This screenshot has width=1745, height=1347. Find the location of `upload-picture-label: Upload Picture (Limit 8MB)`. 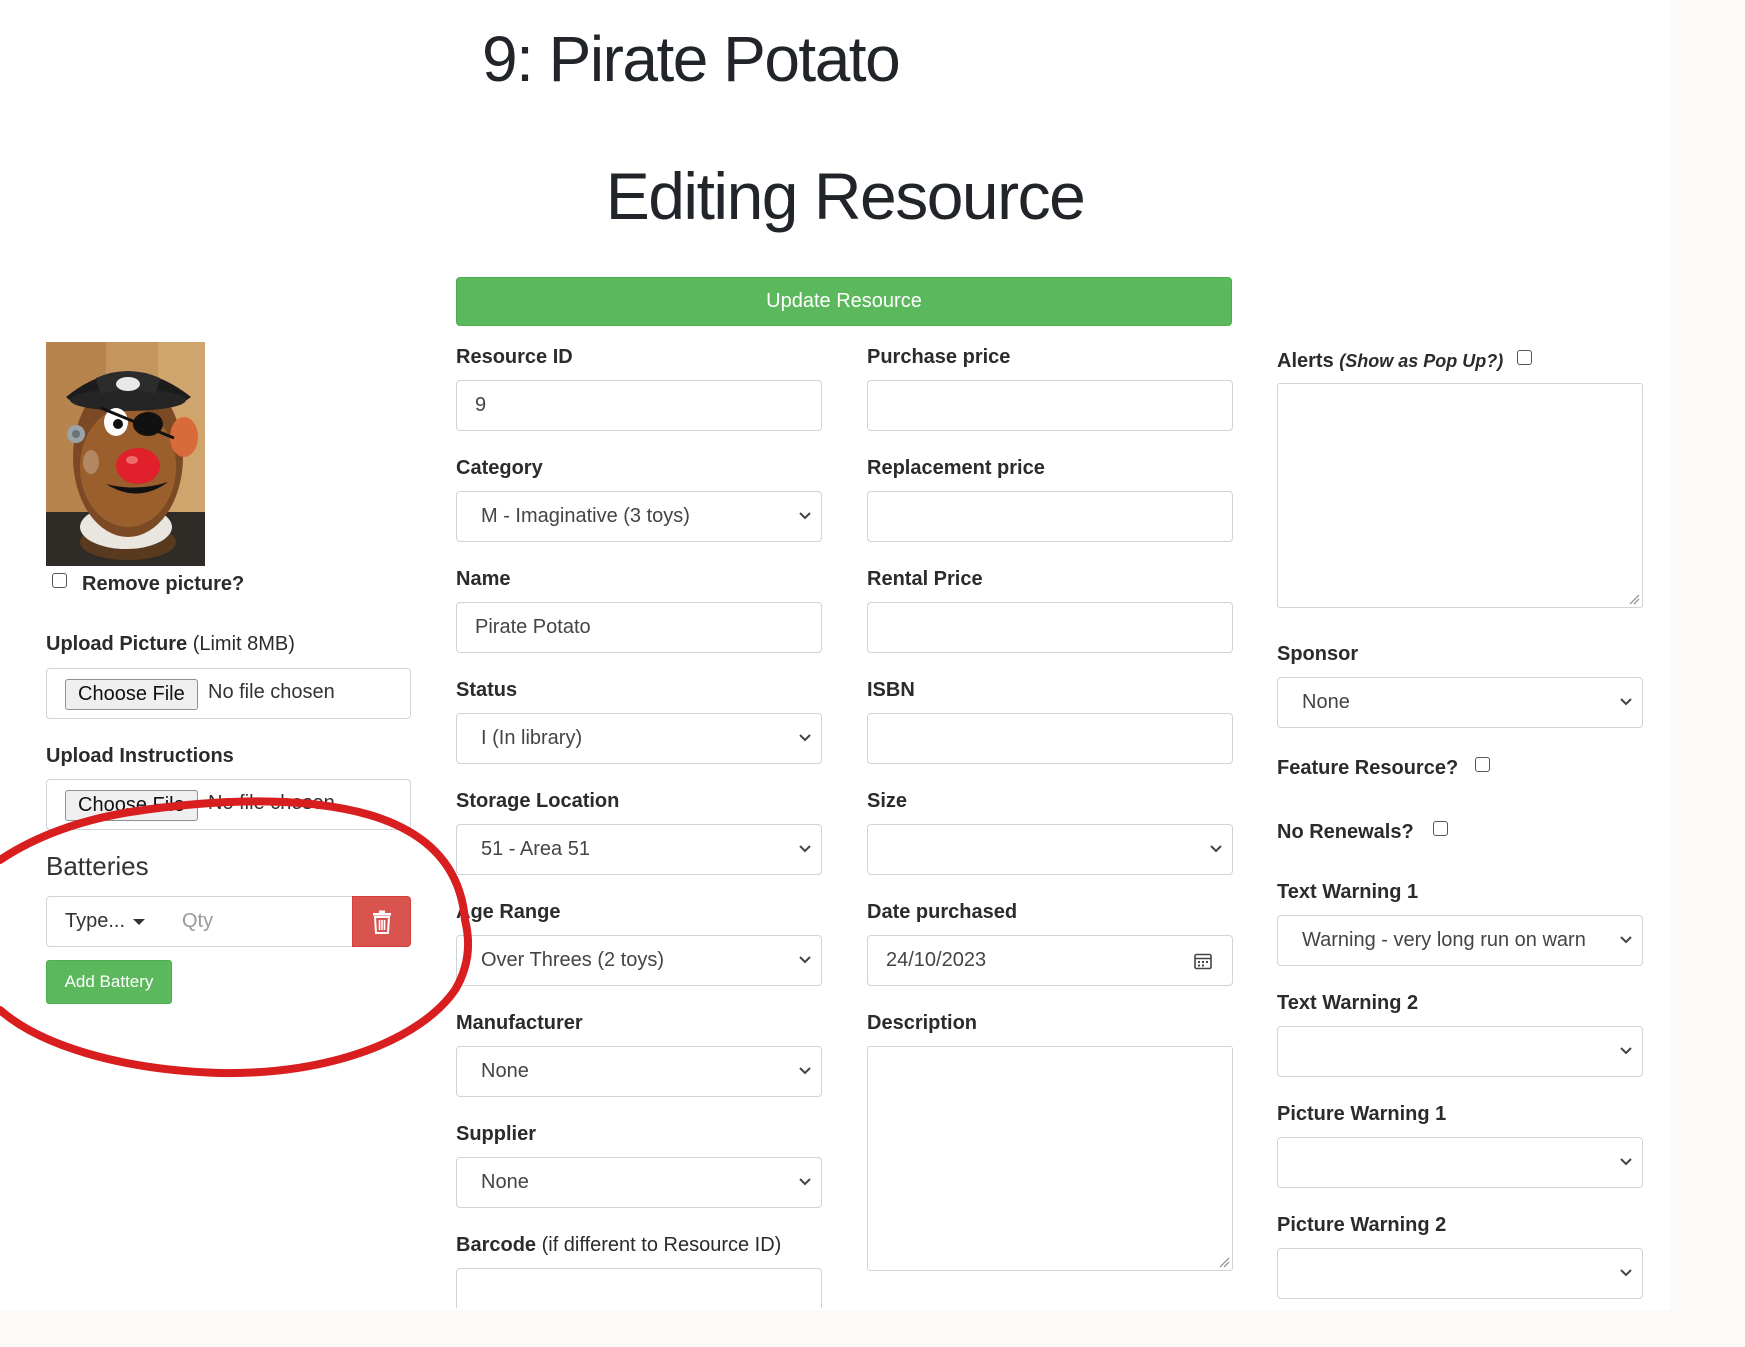

upload-picture-label: Upload Picture (Limit 8MB) is located at coordinates (170, 644).